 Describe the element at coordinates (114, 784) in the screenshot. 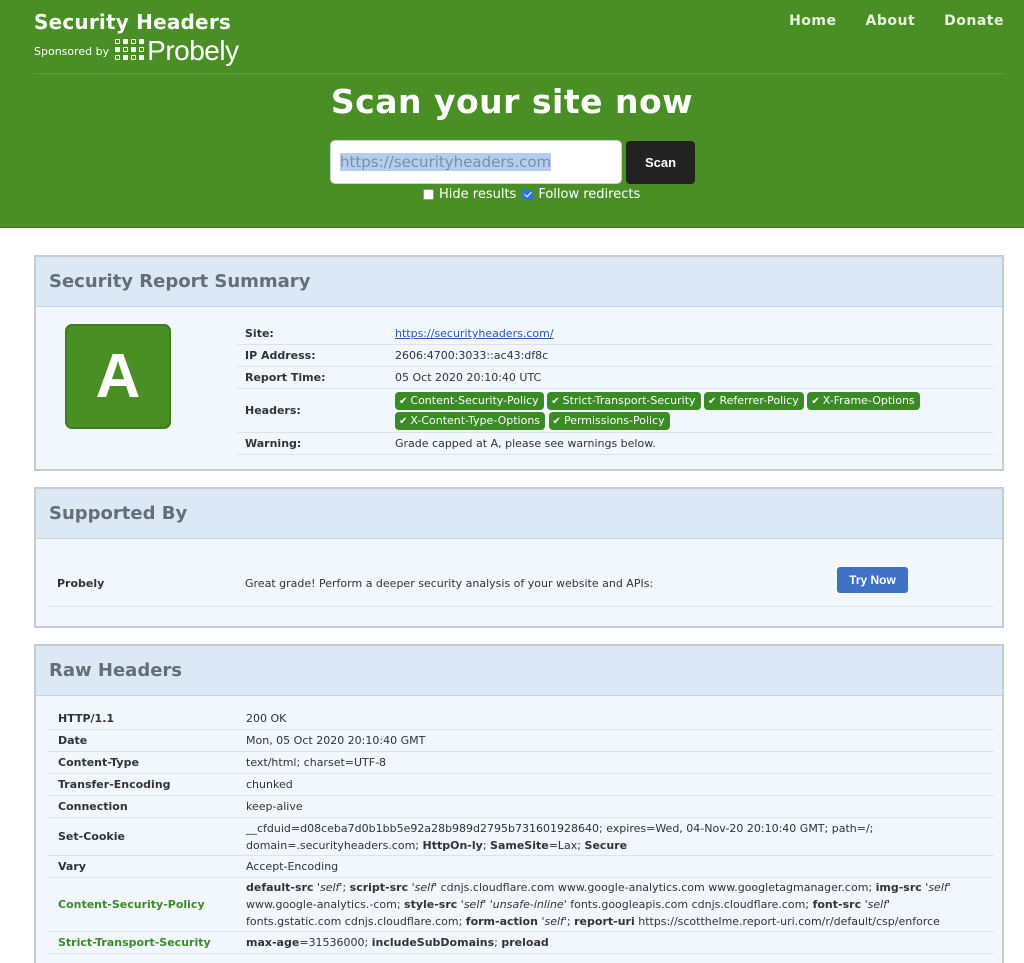

I see `raw-header-name: Transfer-Encoding` at that location.